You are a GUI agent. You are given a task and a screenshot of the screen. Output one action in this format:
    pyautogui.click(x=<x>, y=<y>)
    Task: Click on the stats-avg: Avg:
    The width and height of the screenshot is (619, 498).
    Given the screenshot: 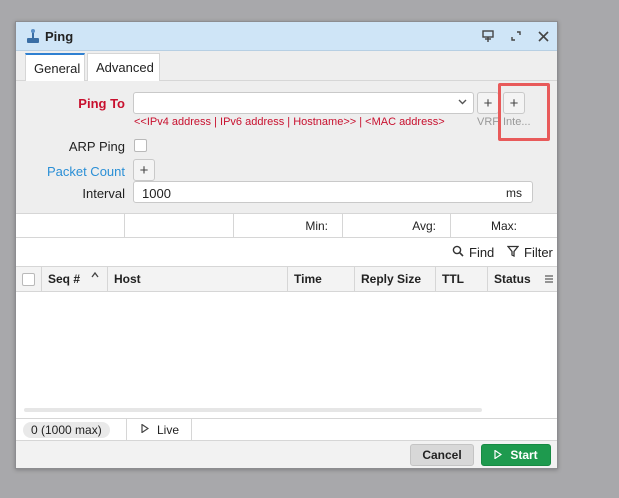 What is the action you would take?
    pyautogui.click(x=397, y=225)
    